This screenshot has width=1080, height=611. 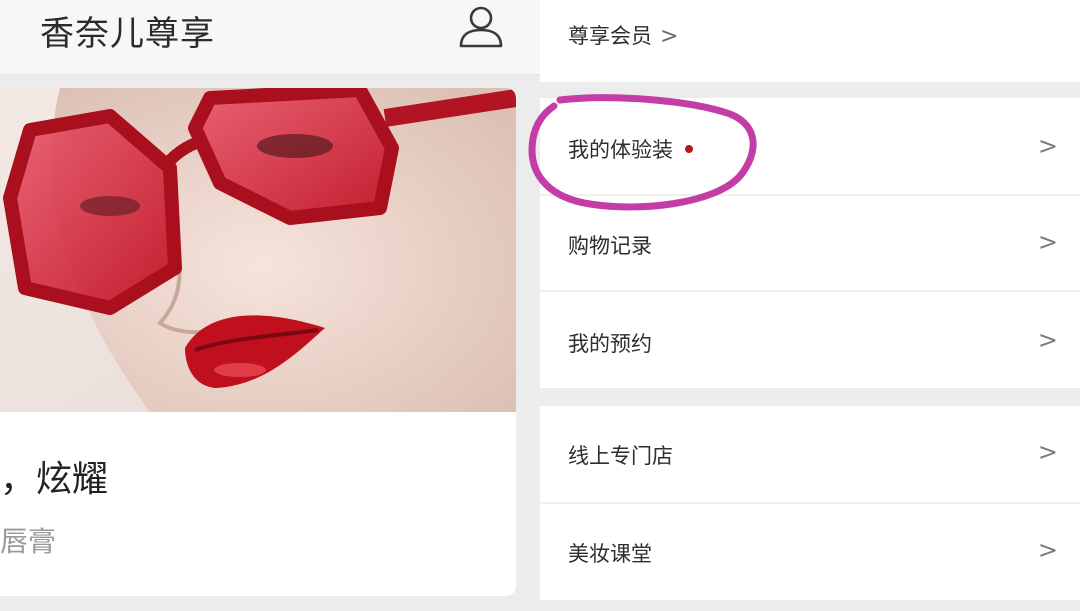 I want to click on menu-item-appointments: 我的预约 >, so click(x=810, y=340).